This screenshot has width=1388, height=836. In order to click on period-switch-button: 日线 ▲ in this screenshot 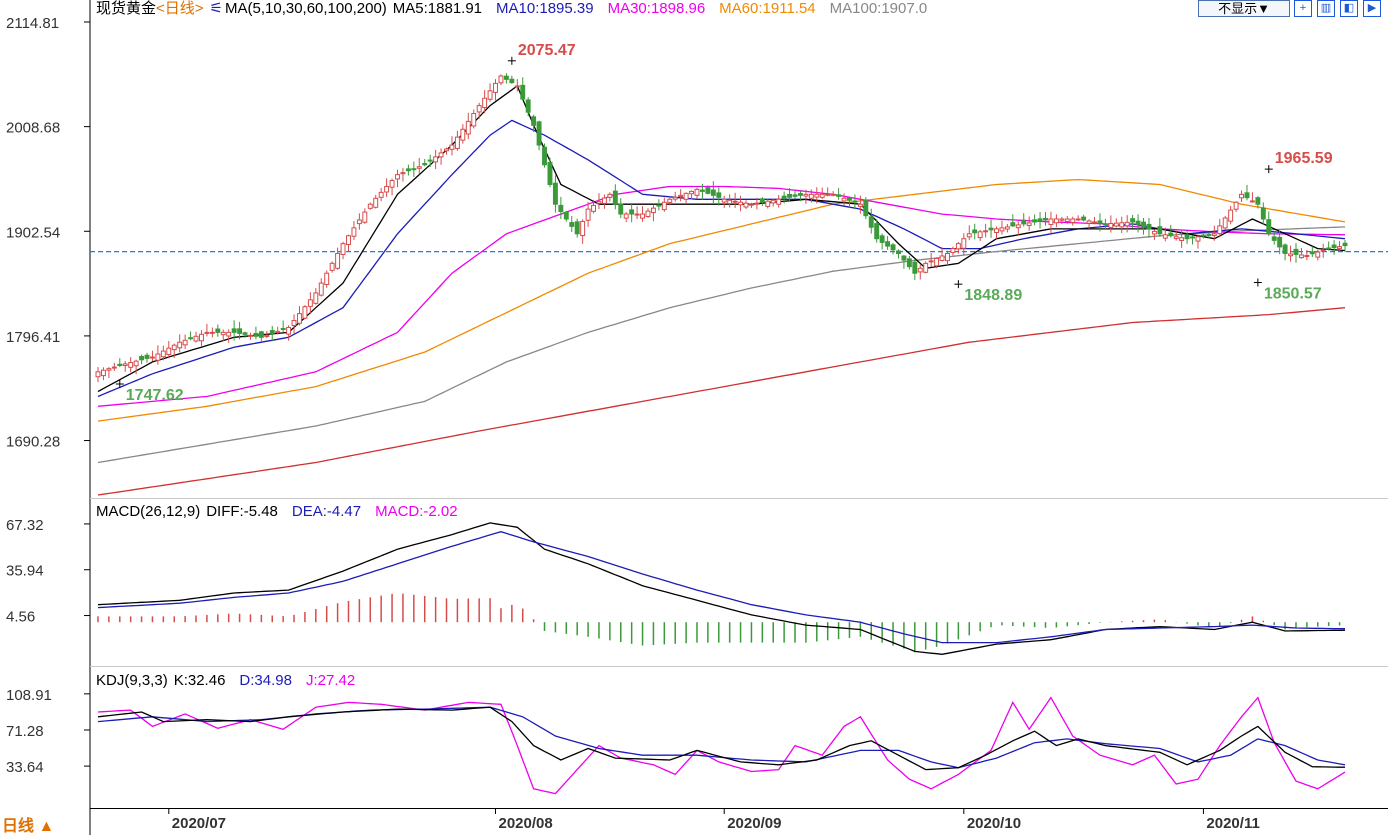, I will do `click(28, 824)`.